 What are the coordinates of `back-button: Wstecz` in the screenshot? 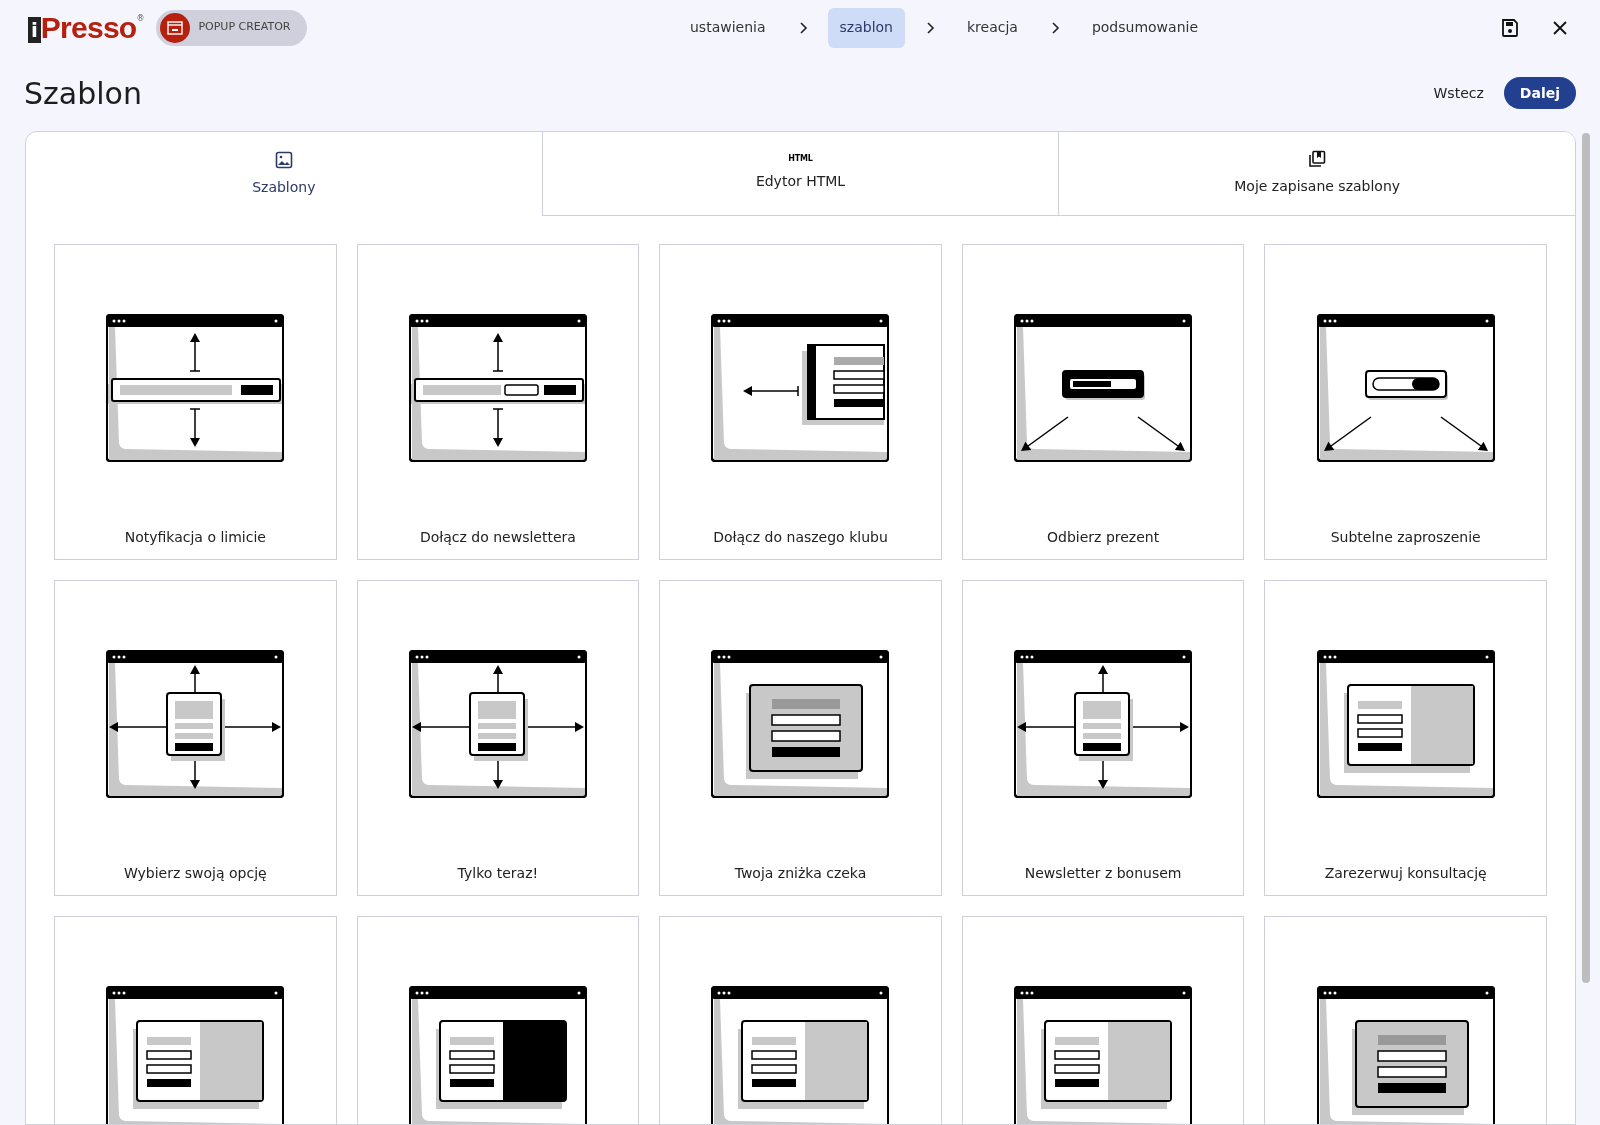 It's located at (1458, 93).